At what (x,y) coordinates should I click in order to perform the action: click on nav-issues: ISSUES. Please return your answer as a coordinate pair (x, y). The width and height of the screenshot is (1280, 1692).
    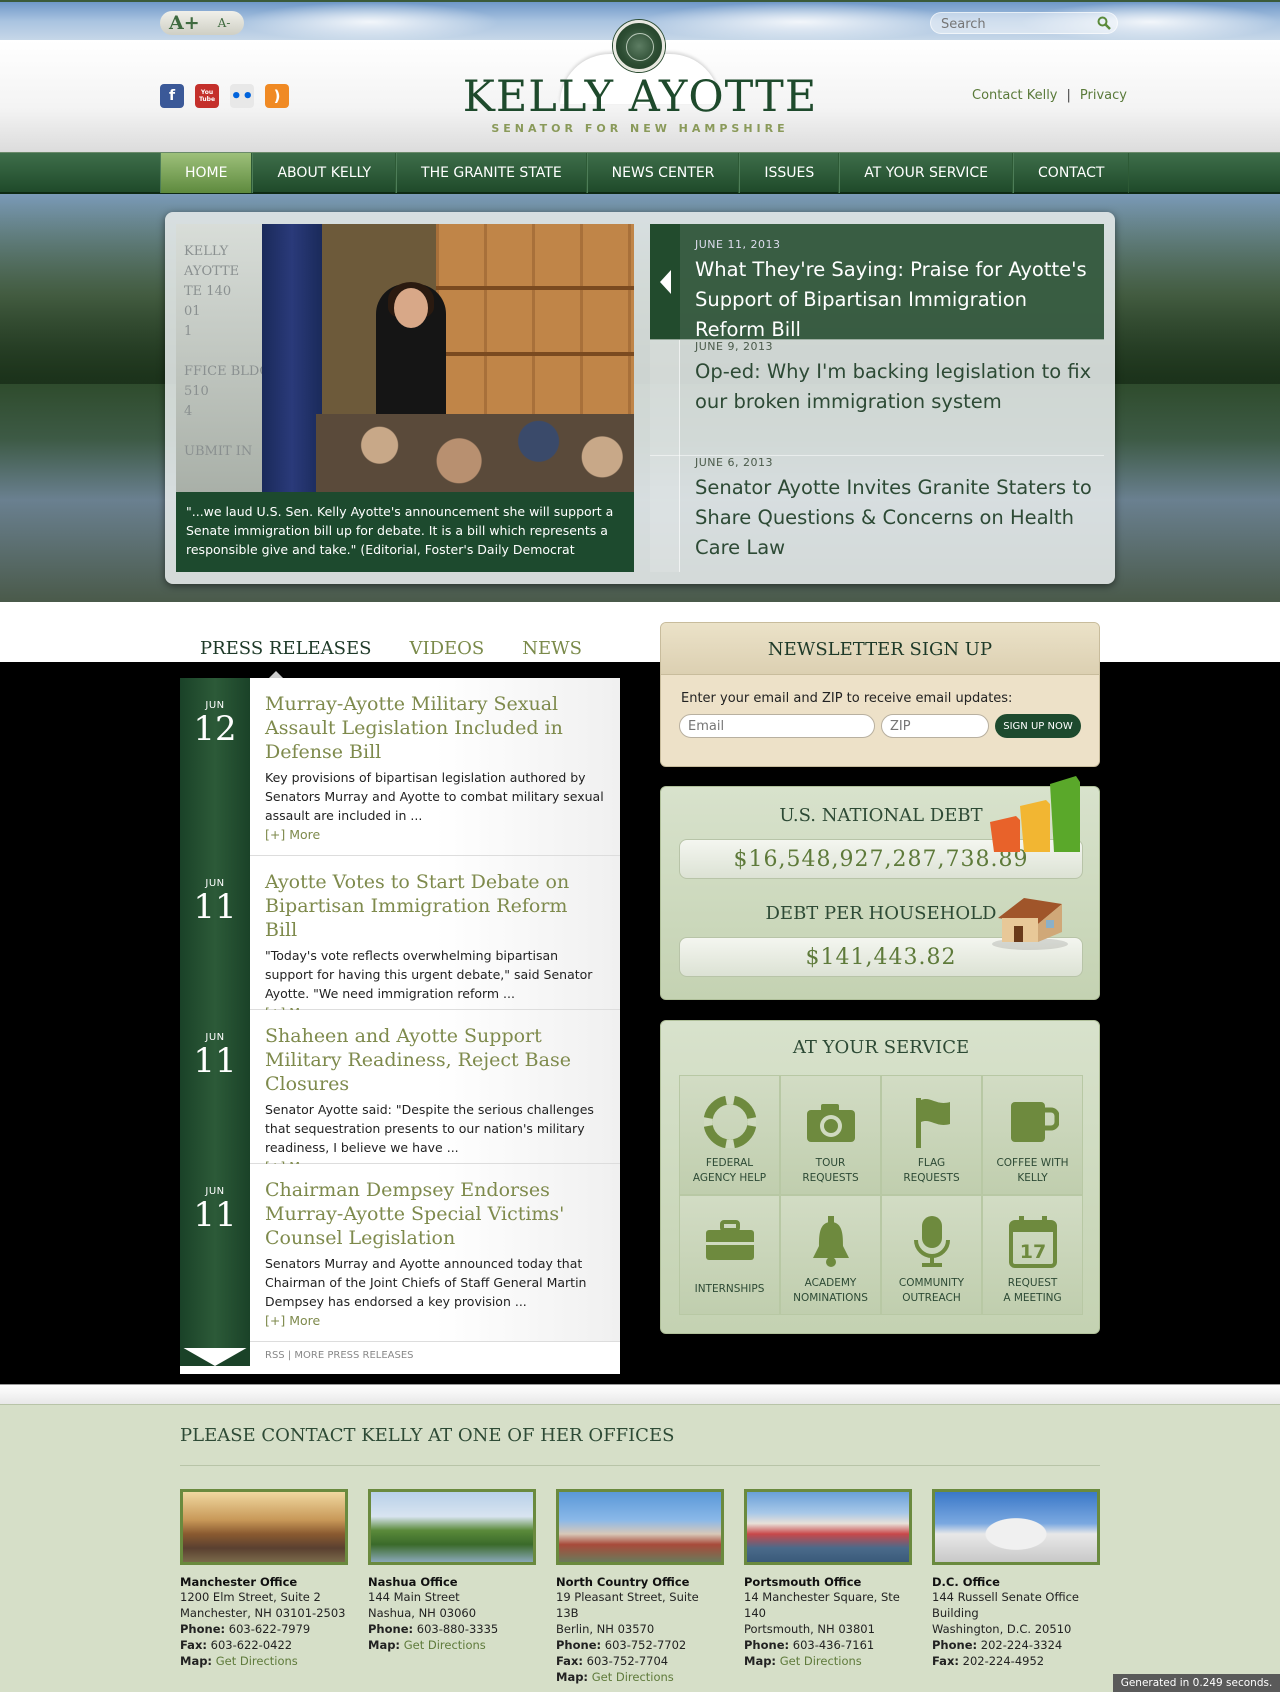
    Looking at the image, I should click on (789, 173).